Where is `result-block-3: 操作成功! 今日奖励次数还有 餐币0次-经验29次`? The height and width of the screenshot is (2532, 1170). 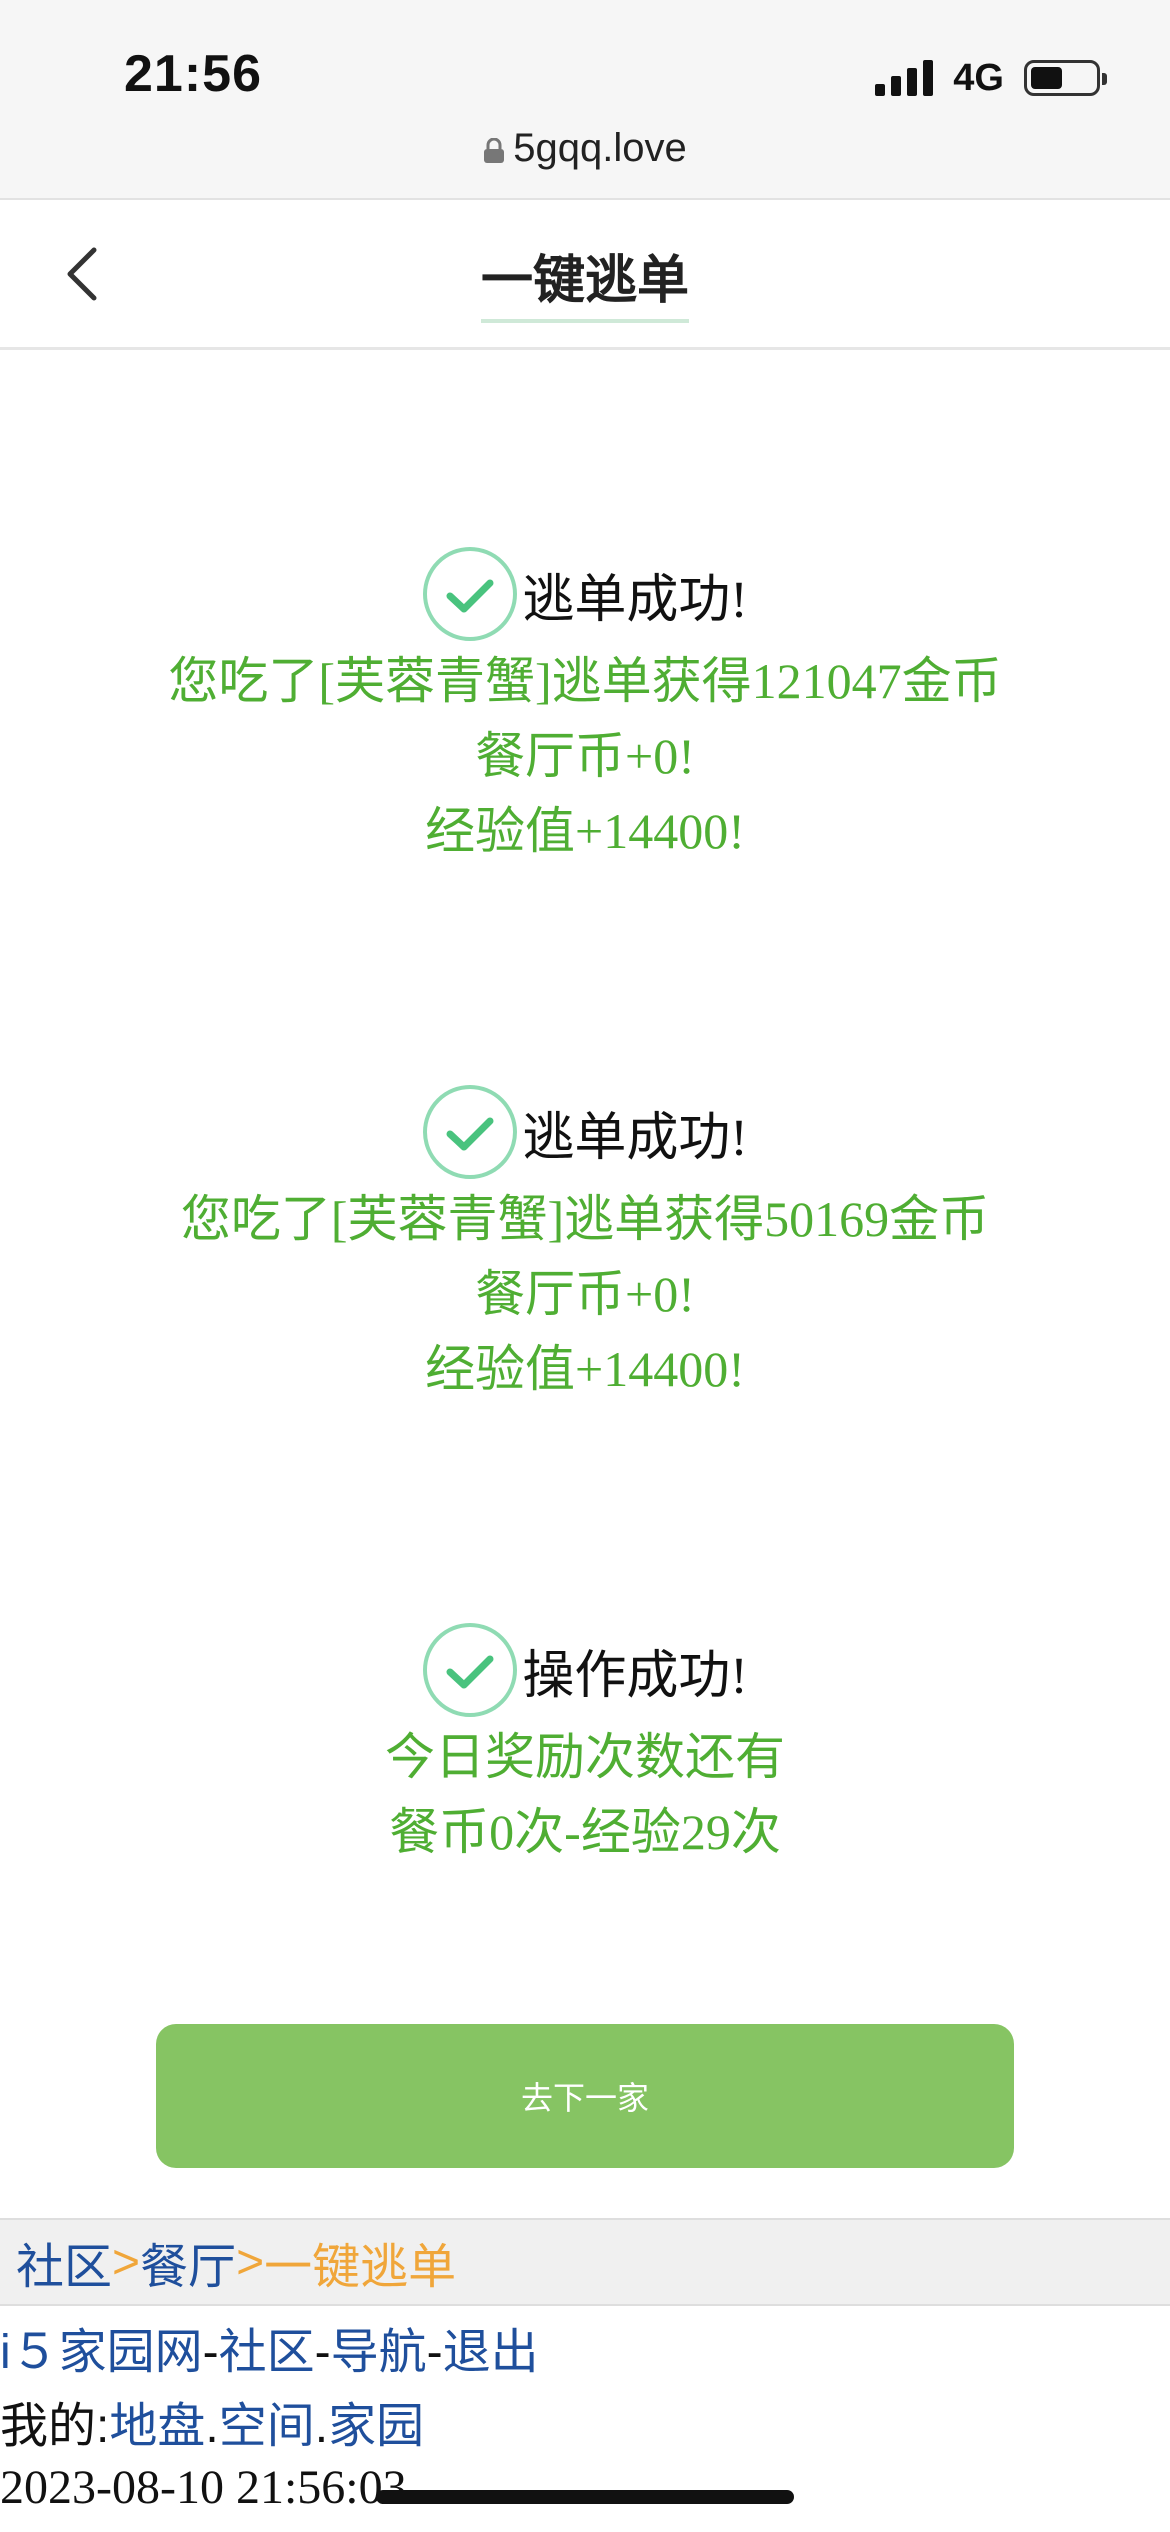 result-block-3: 操作成功! 今日奖励次数还有 餐币0次-经验29次 is located at coordinates (585, 1745).